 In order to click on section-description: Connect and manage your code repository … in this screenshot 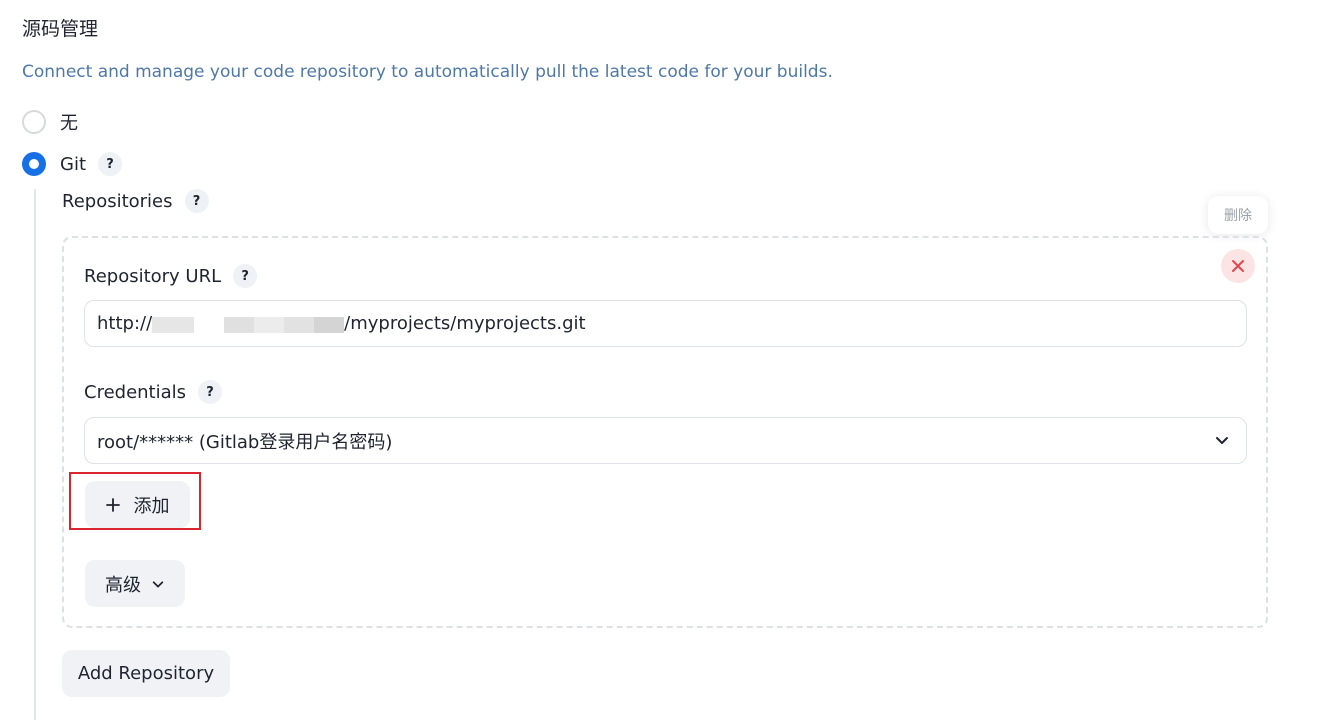, I will do `click(427, 72)`.